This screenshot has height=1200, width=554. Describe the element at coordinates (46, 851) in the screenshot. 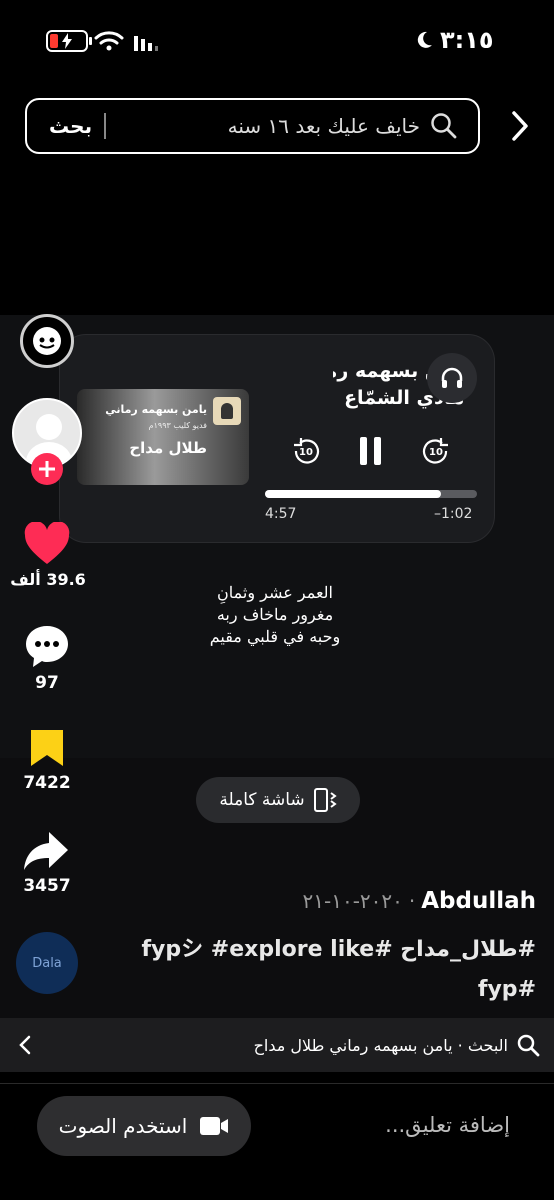

I see `share-icon` at that location.